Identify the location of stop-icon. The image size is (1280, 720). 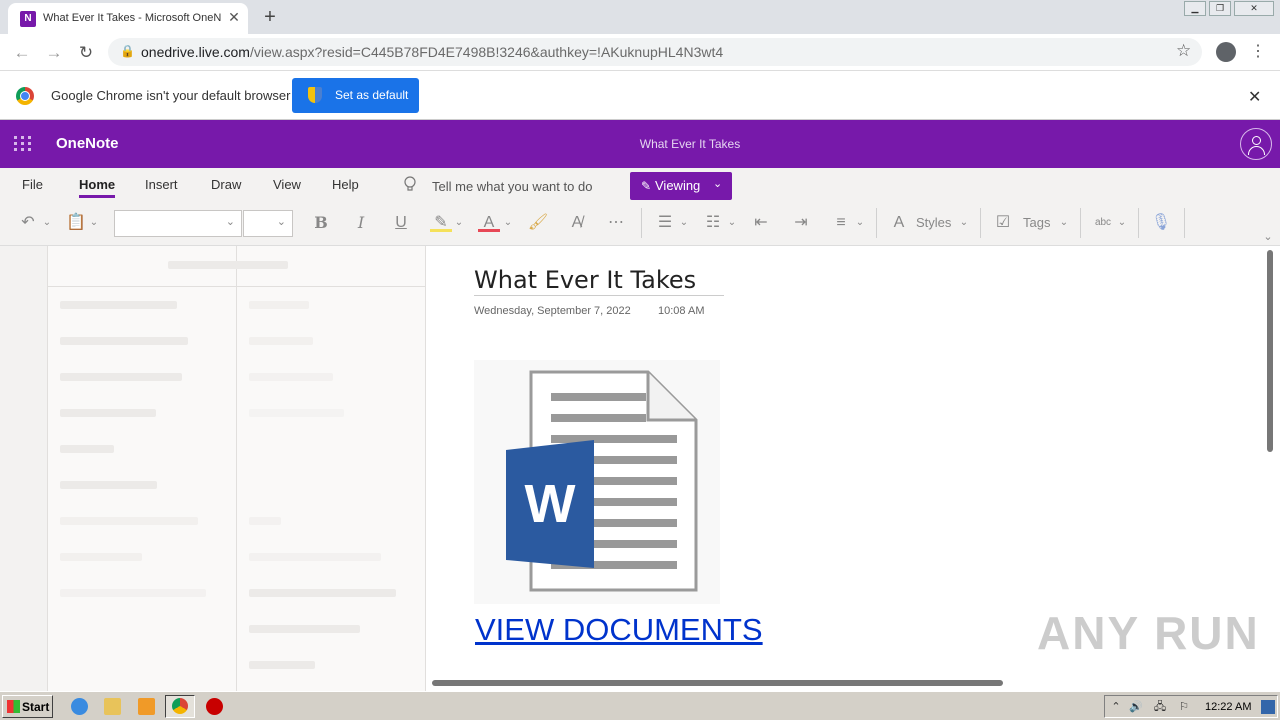
(214, 706).